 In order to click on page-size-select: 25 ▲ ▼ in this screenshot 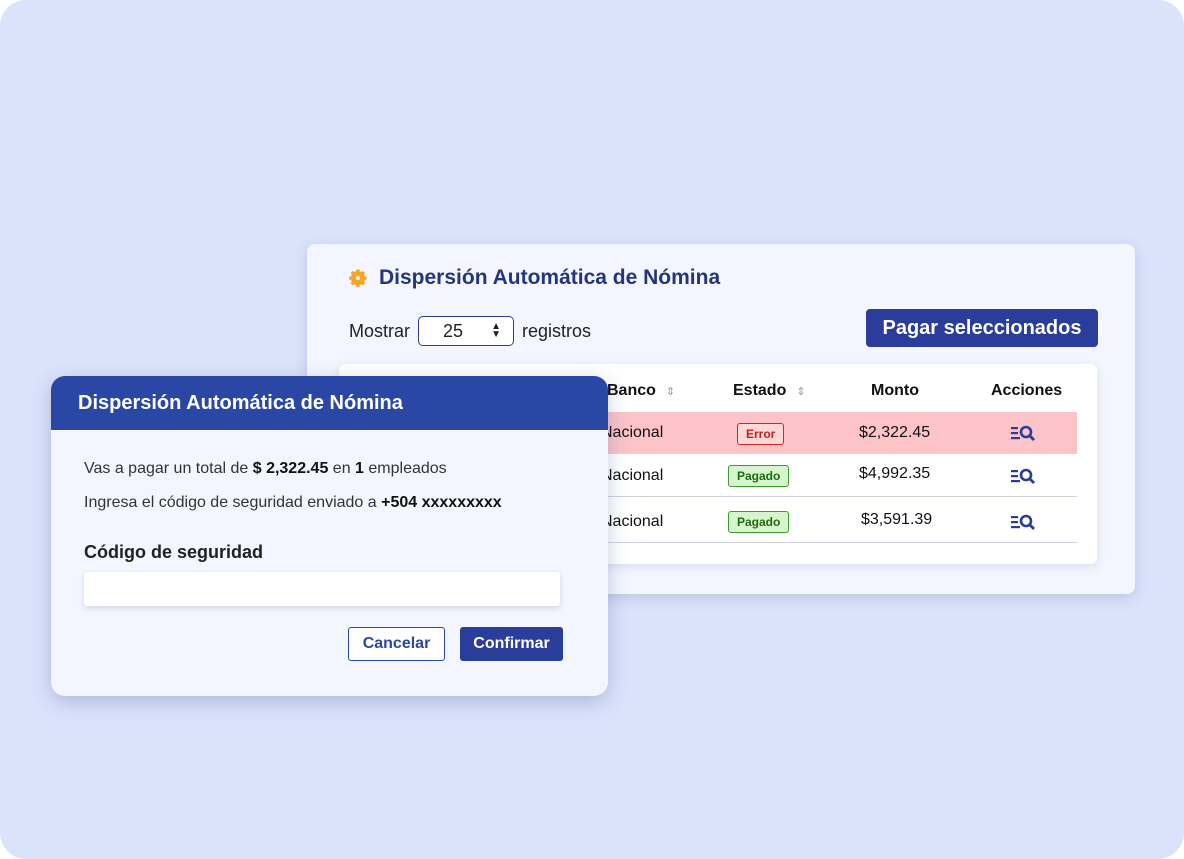, I will do `click(466, 331)`.